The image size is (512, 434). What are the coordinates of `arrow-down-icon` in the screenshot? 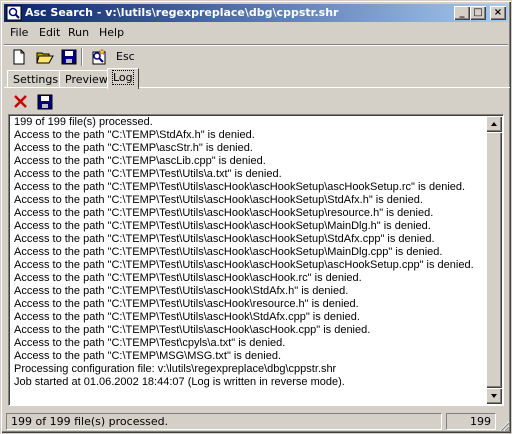 It's located at (494, 396).